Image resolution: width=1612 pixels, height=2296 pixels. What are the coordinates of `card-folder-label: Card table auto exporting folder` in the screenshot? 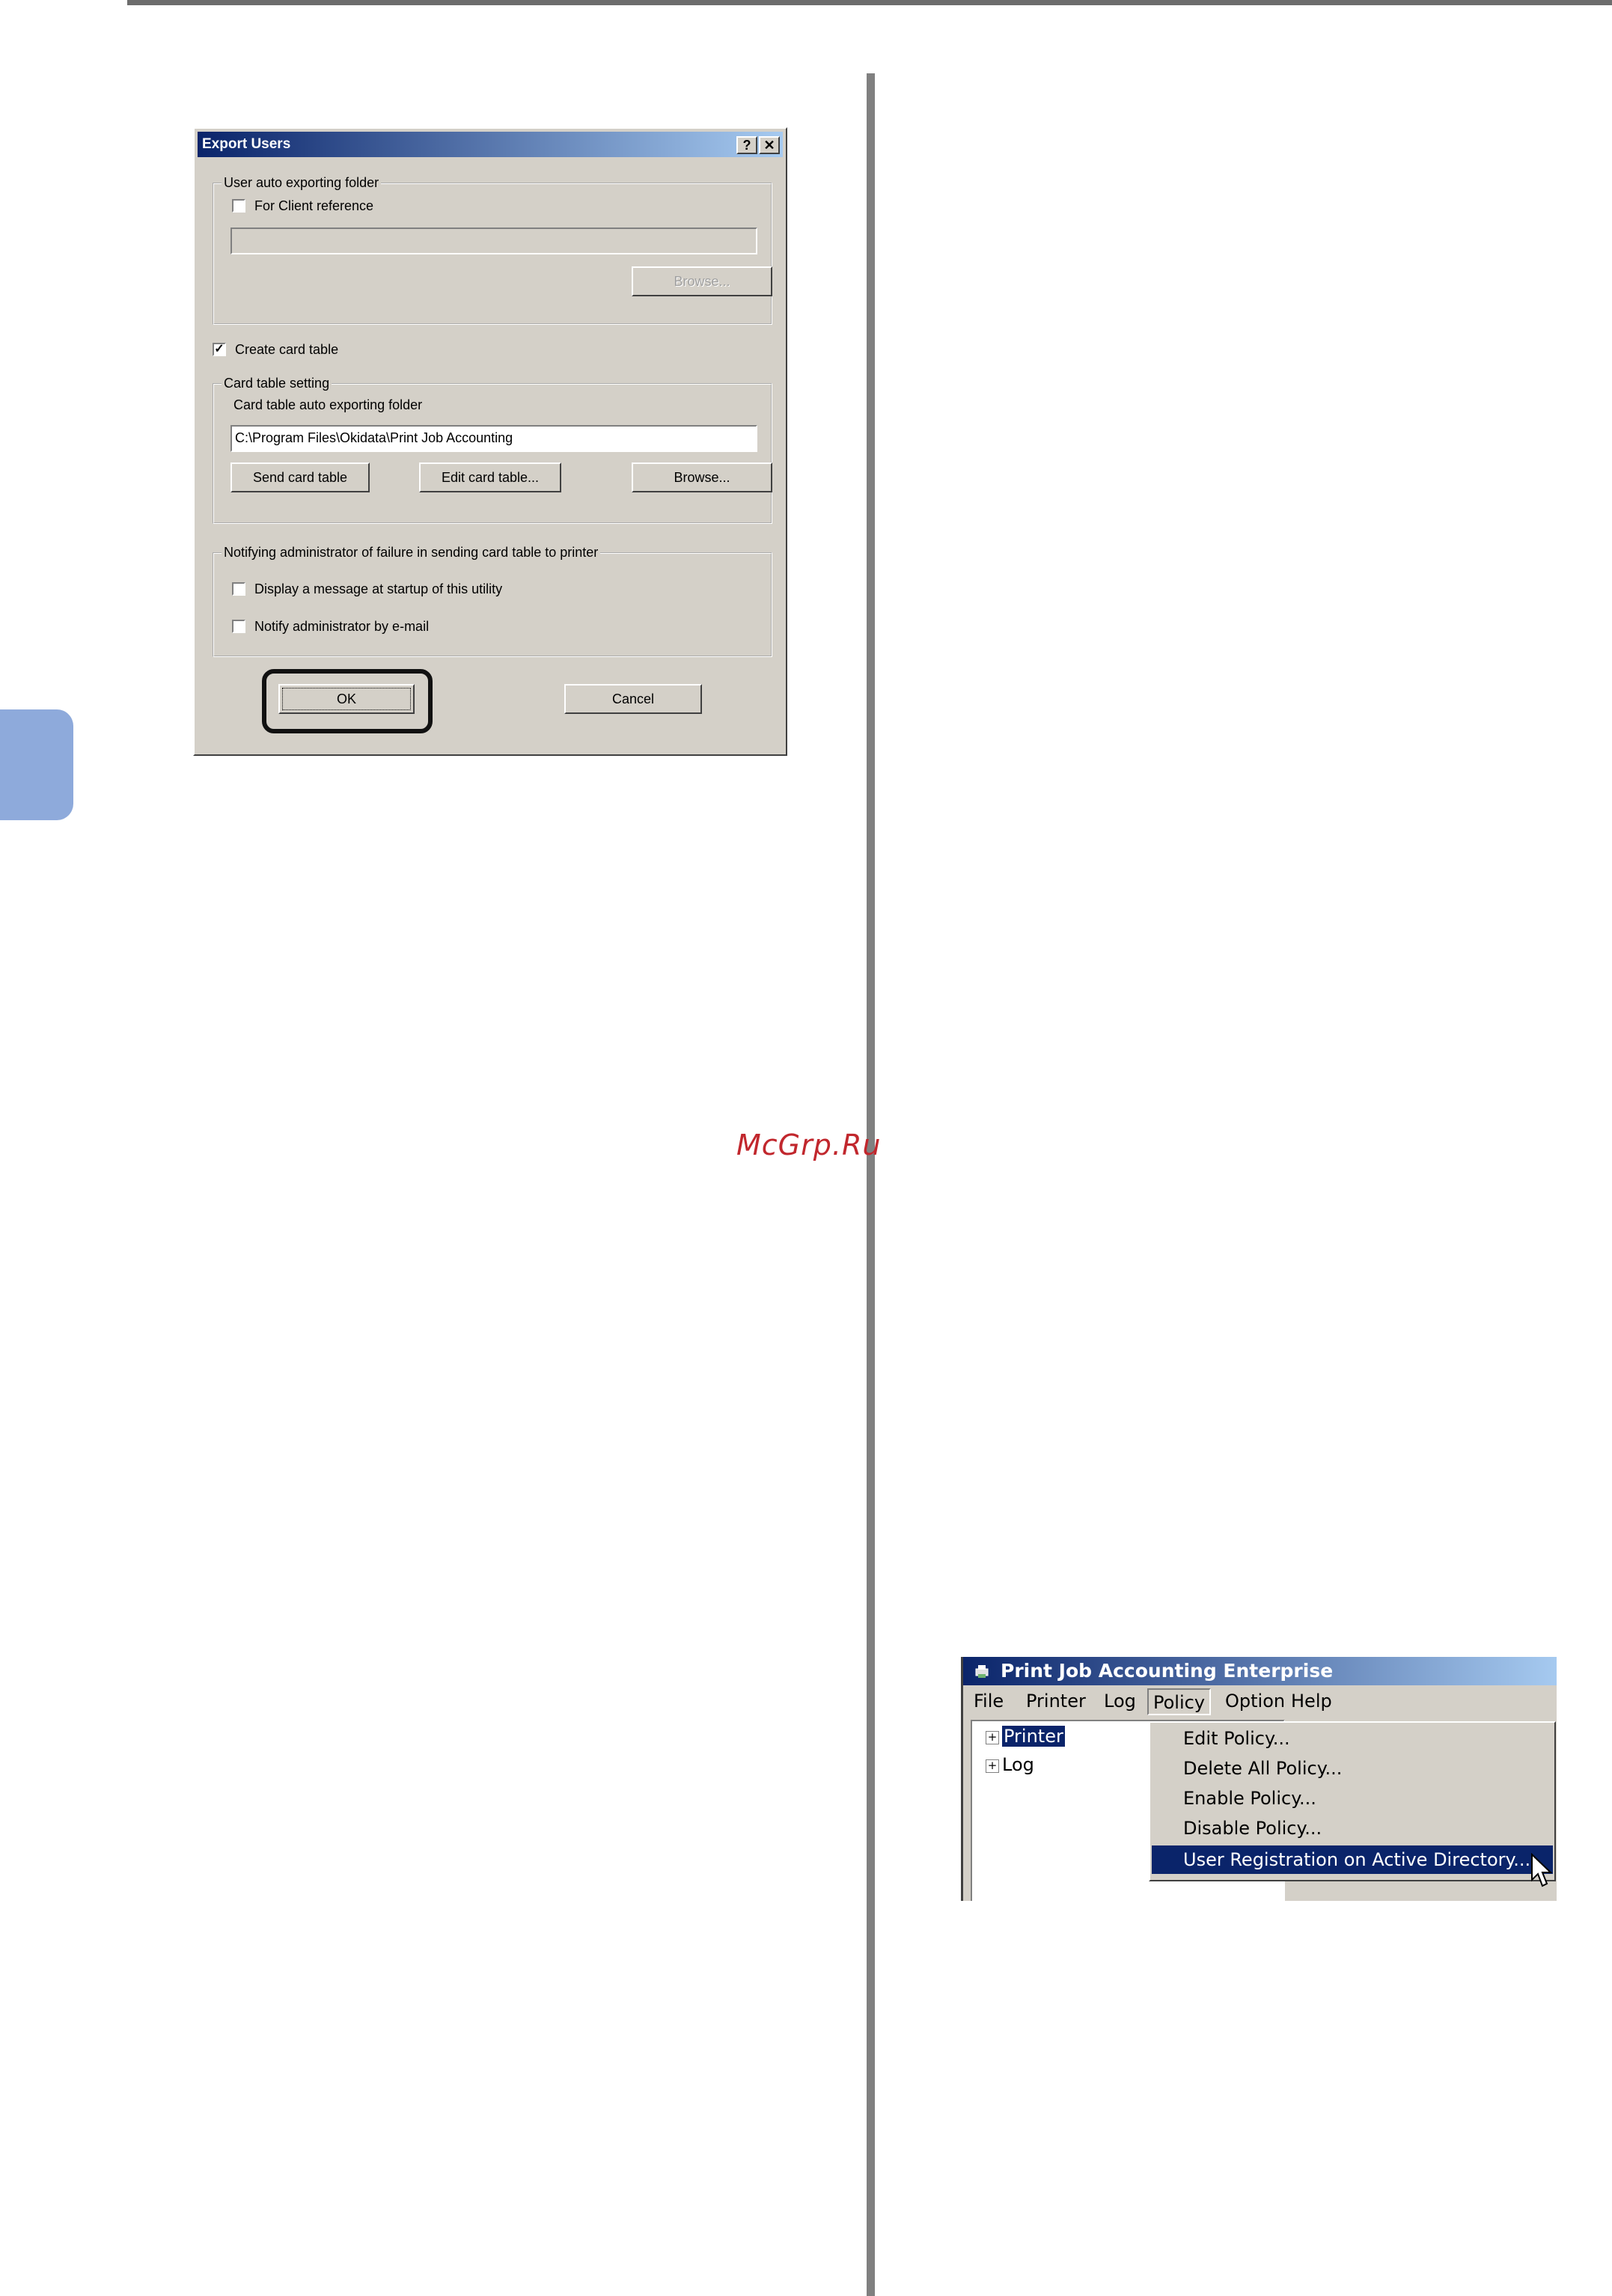 It's located at (328, 404).